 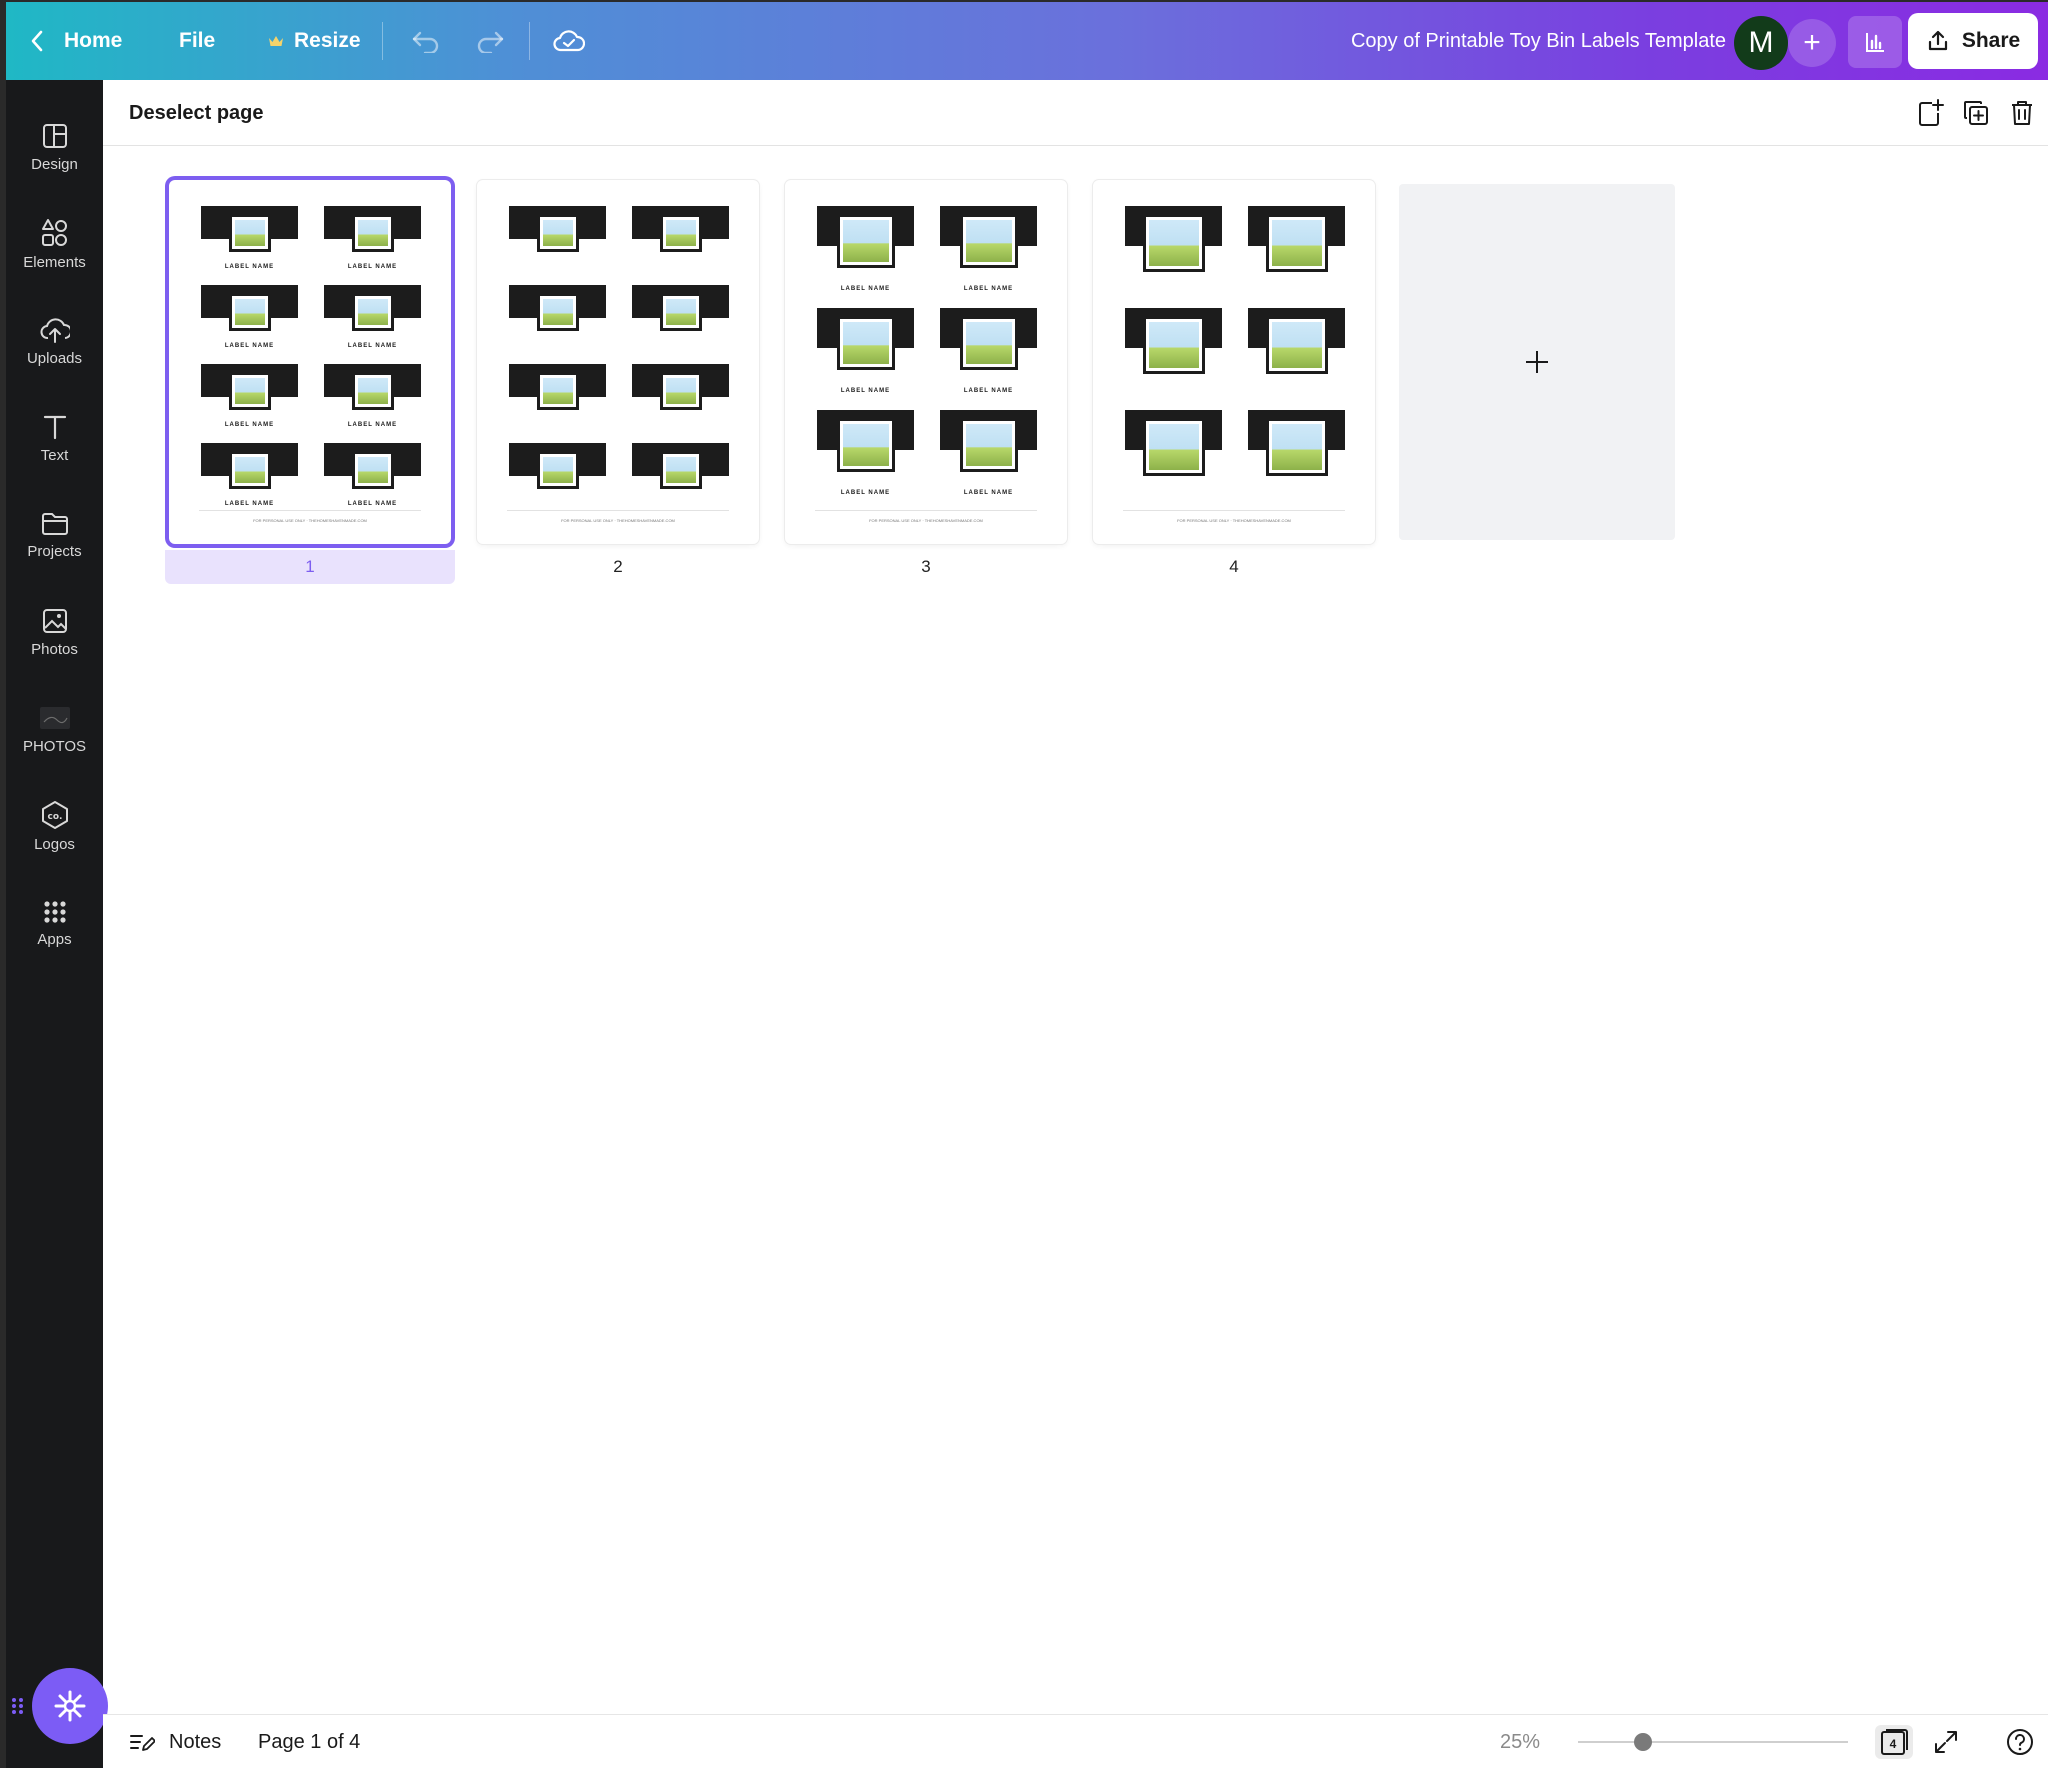 I want to click on cloud-save-status, so click(x=569, y=41).